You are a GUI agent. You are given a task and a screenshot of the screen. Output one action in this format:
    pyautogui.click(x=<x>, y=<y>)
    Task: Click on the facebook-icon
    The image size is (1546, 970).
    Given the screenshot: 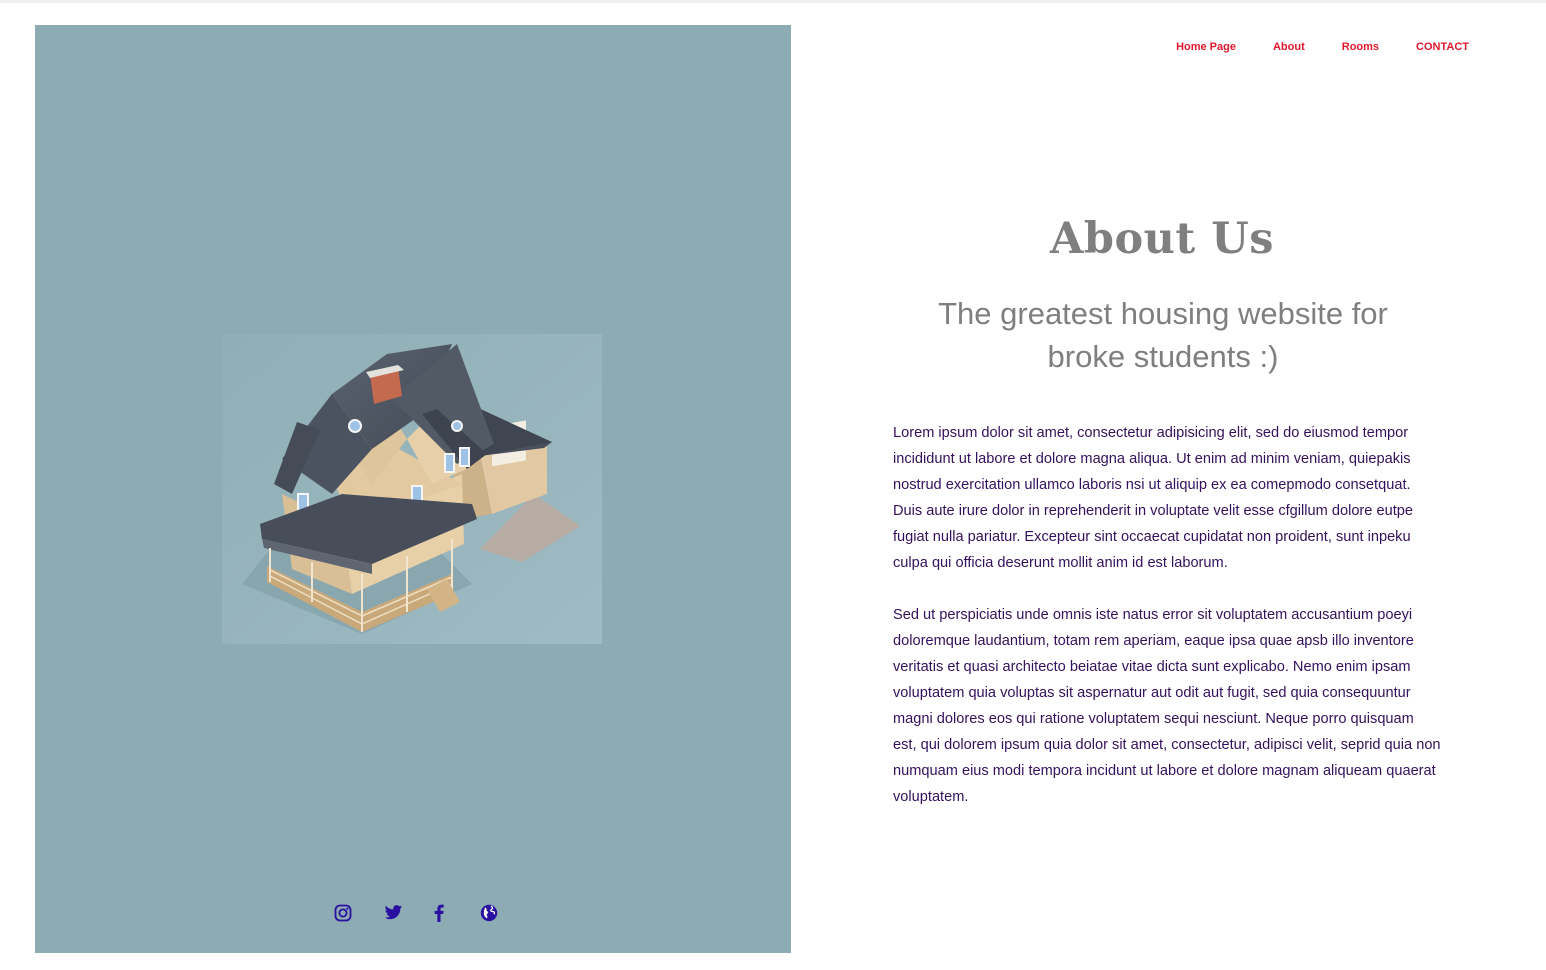 What is the action you would take?
    pyautogui.click(x=439, y=913)
    